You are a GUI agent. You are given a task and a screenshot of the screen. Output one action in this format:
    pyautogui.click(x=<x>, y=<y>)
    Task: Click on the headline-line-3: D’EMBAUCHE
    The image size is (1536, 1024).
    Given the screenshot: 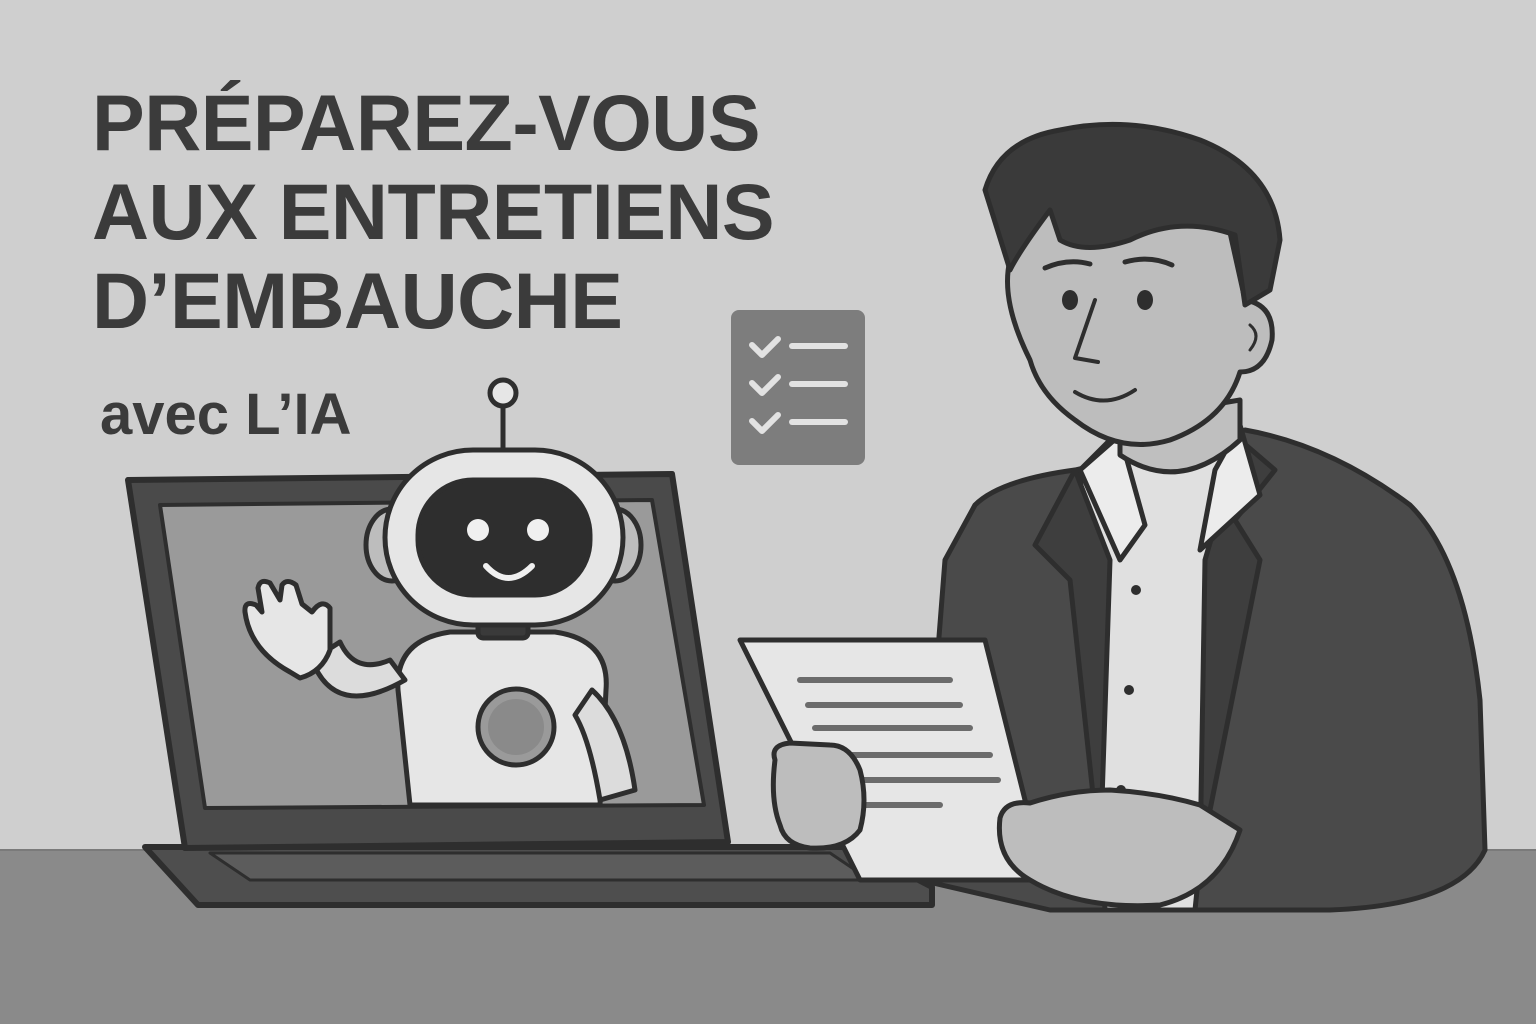 What is the action you would take?
    pyautogui.click(x=357, y=300)
    